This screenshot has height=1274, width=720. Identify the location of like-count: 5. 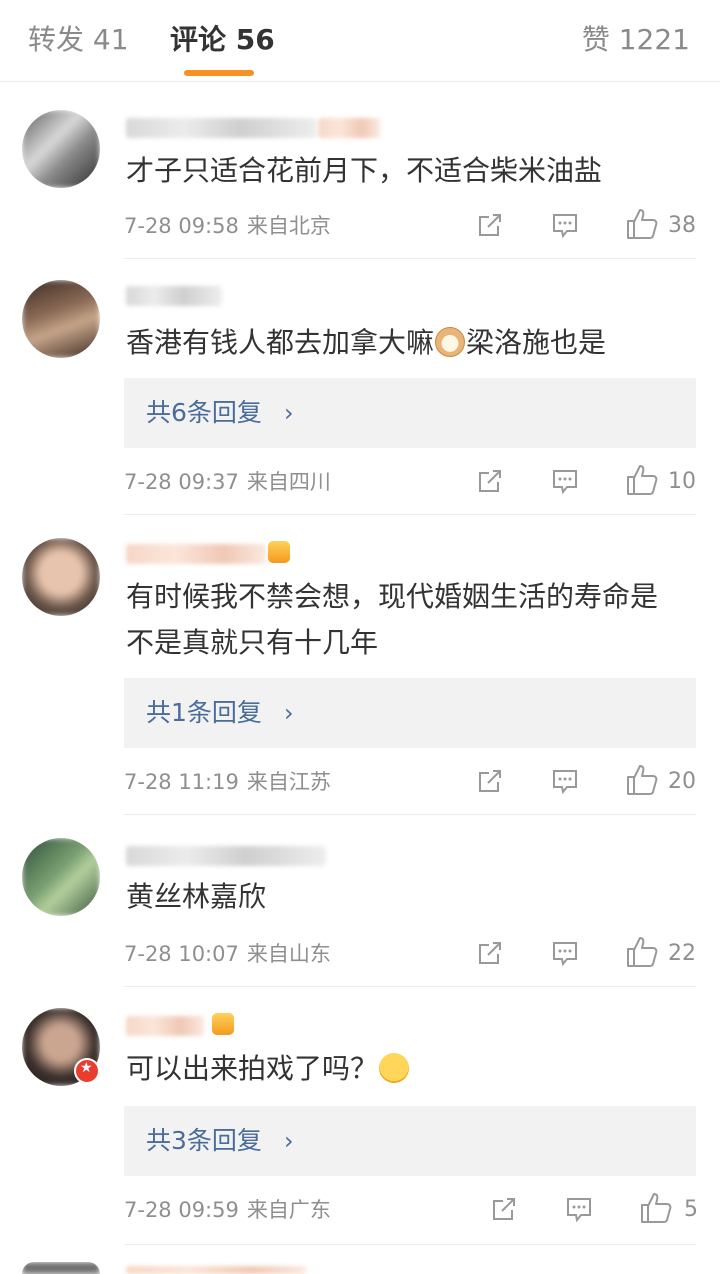
(691, 1209).